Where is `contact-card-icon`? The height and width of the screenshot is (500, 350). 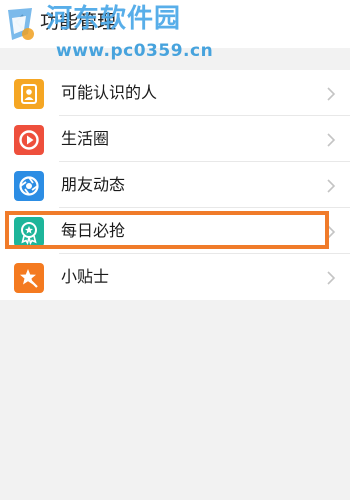 contact-card-icon is located at coordinates (29, 94).